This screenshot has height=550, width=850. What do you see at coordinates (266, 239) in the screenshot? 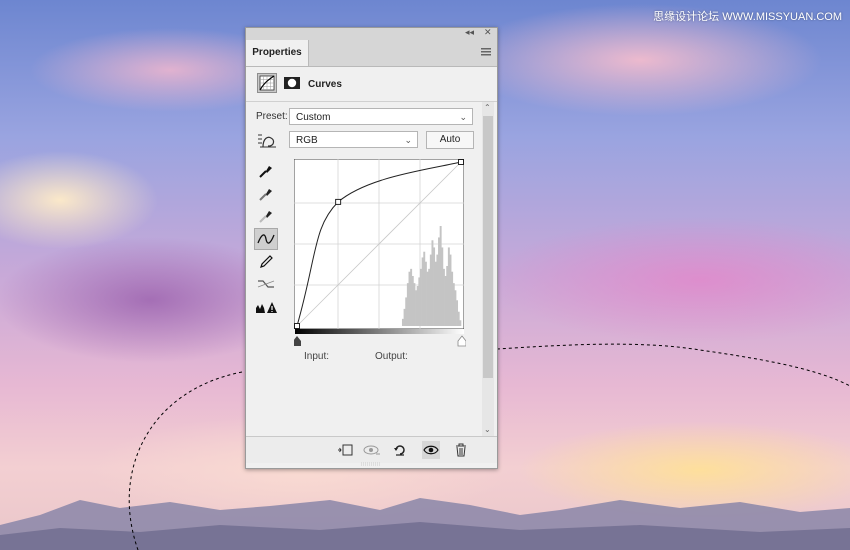
I see `edit-points-curve-icon` at bounding box center [266, 239].